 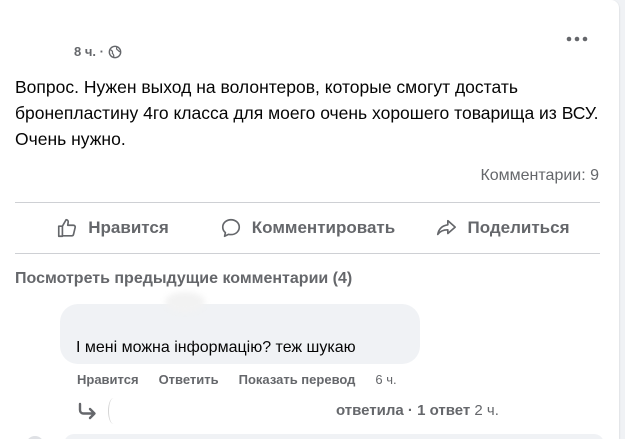 I want to click on comment-time: 6 ч., so click(x=385, y=379).